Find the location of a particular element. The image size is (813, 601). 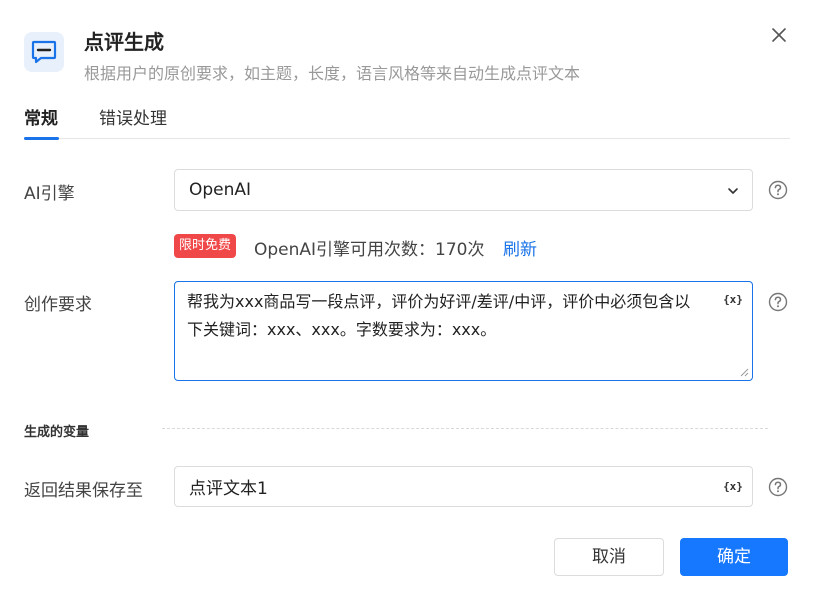

free-badge: 限时免费 is located at coordinates (205, 246).